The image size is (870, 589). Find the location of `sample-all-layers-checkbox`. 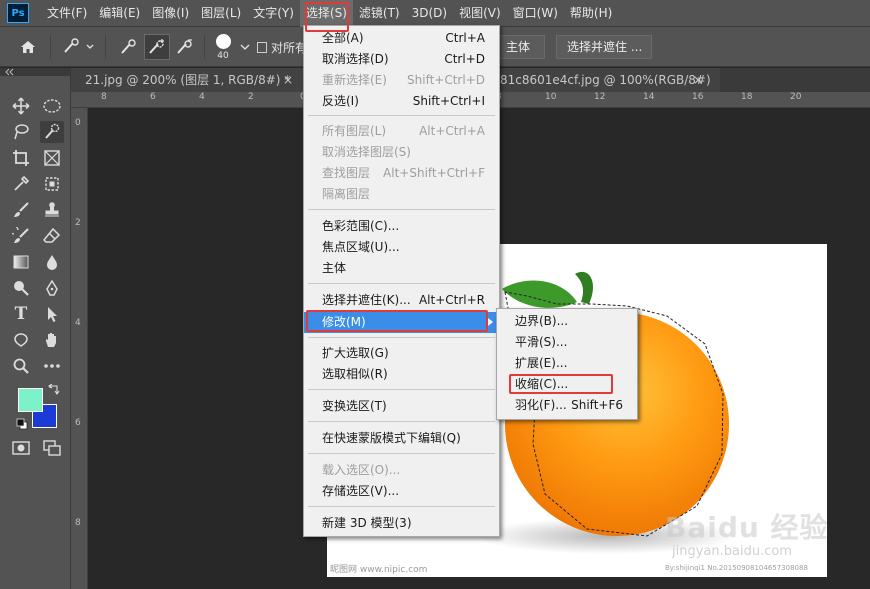

sample-all-layers-checkbox is located at coordinates (262, 47).